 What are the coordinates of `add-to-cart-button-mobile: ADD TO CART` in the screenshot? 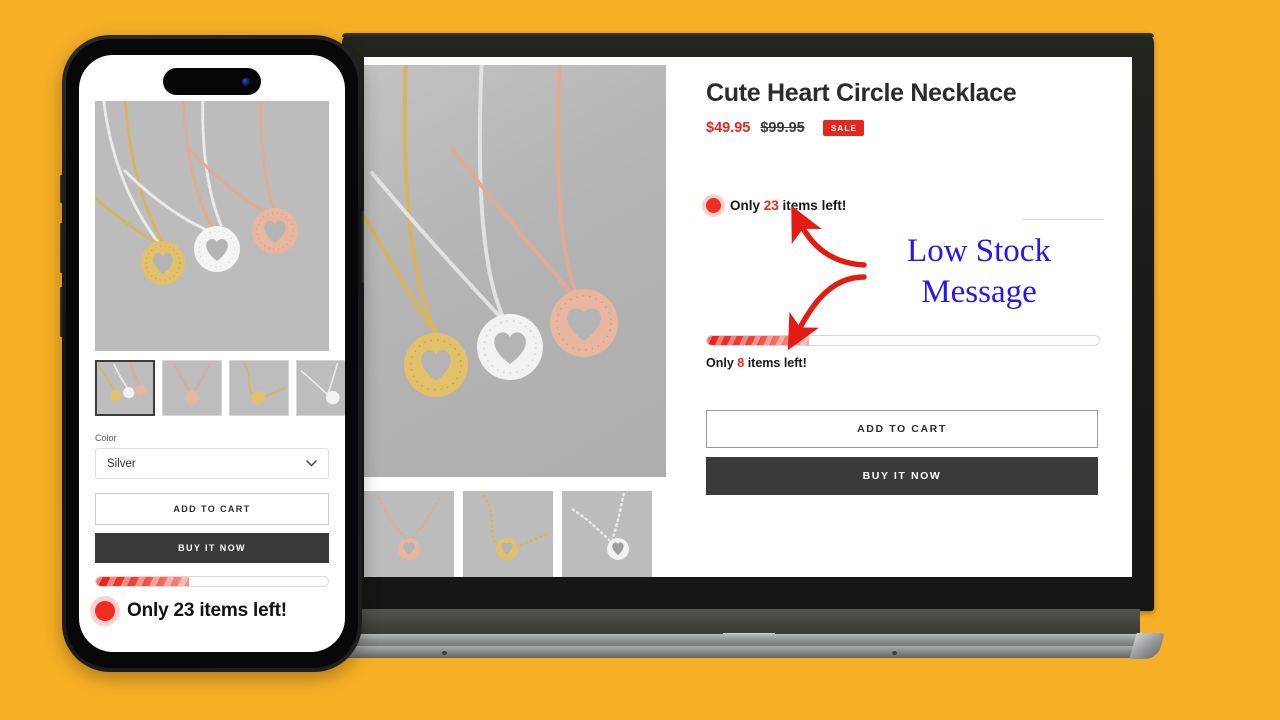 It's located at (212, 509).